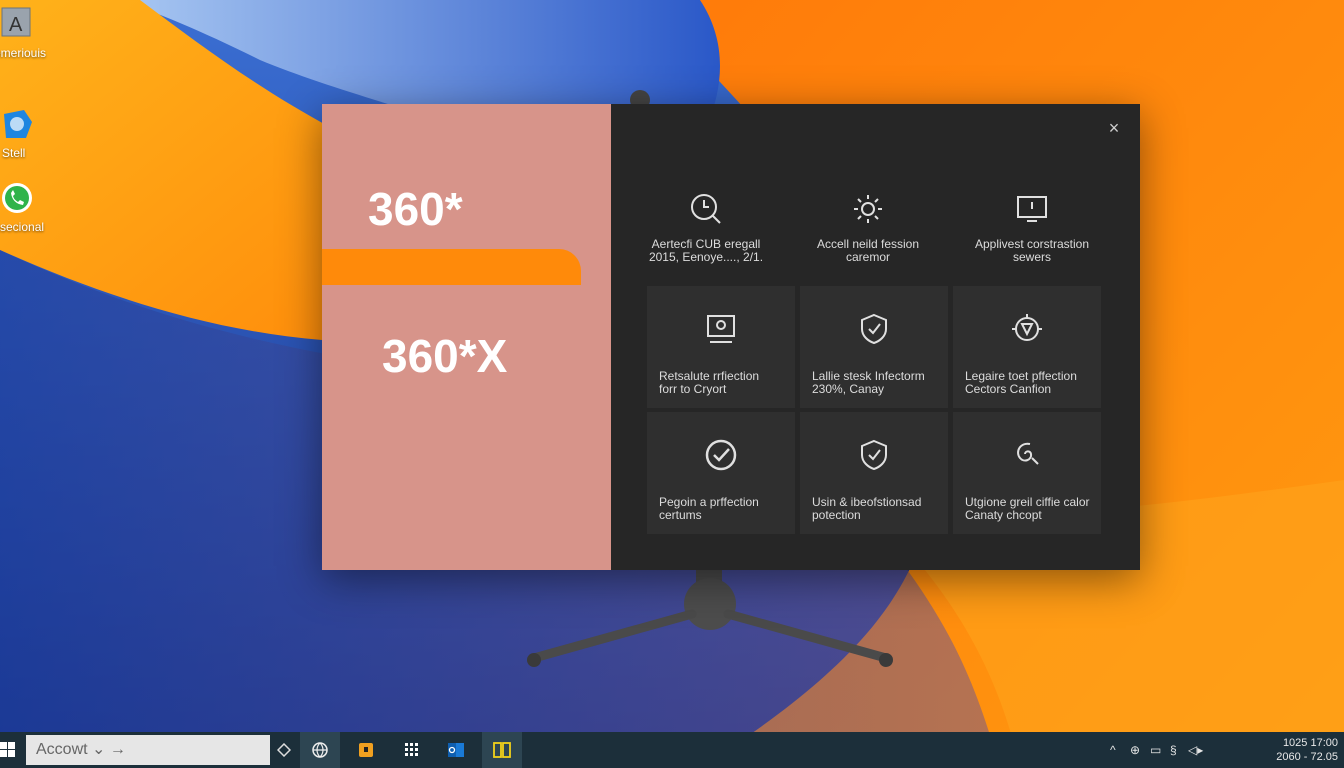 The image size is (1344, 768). I want to click on clock-time-text: 1025 17:00, so click(1310, 743).